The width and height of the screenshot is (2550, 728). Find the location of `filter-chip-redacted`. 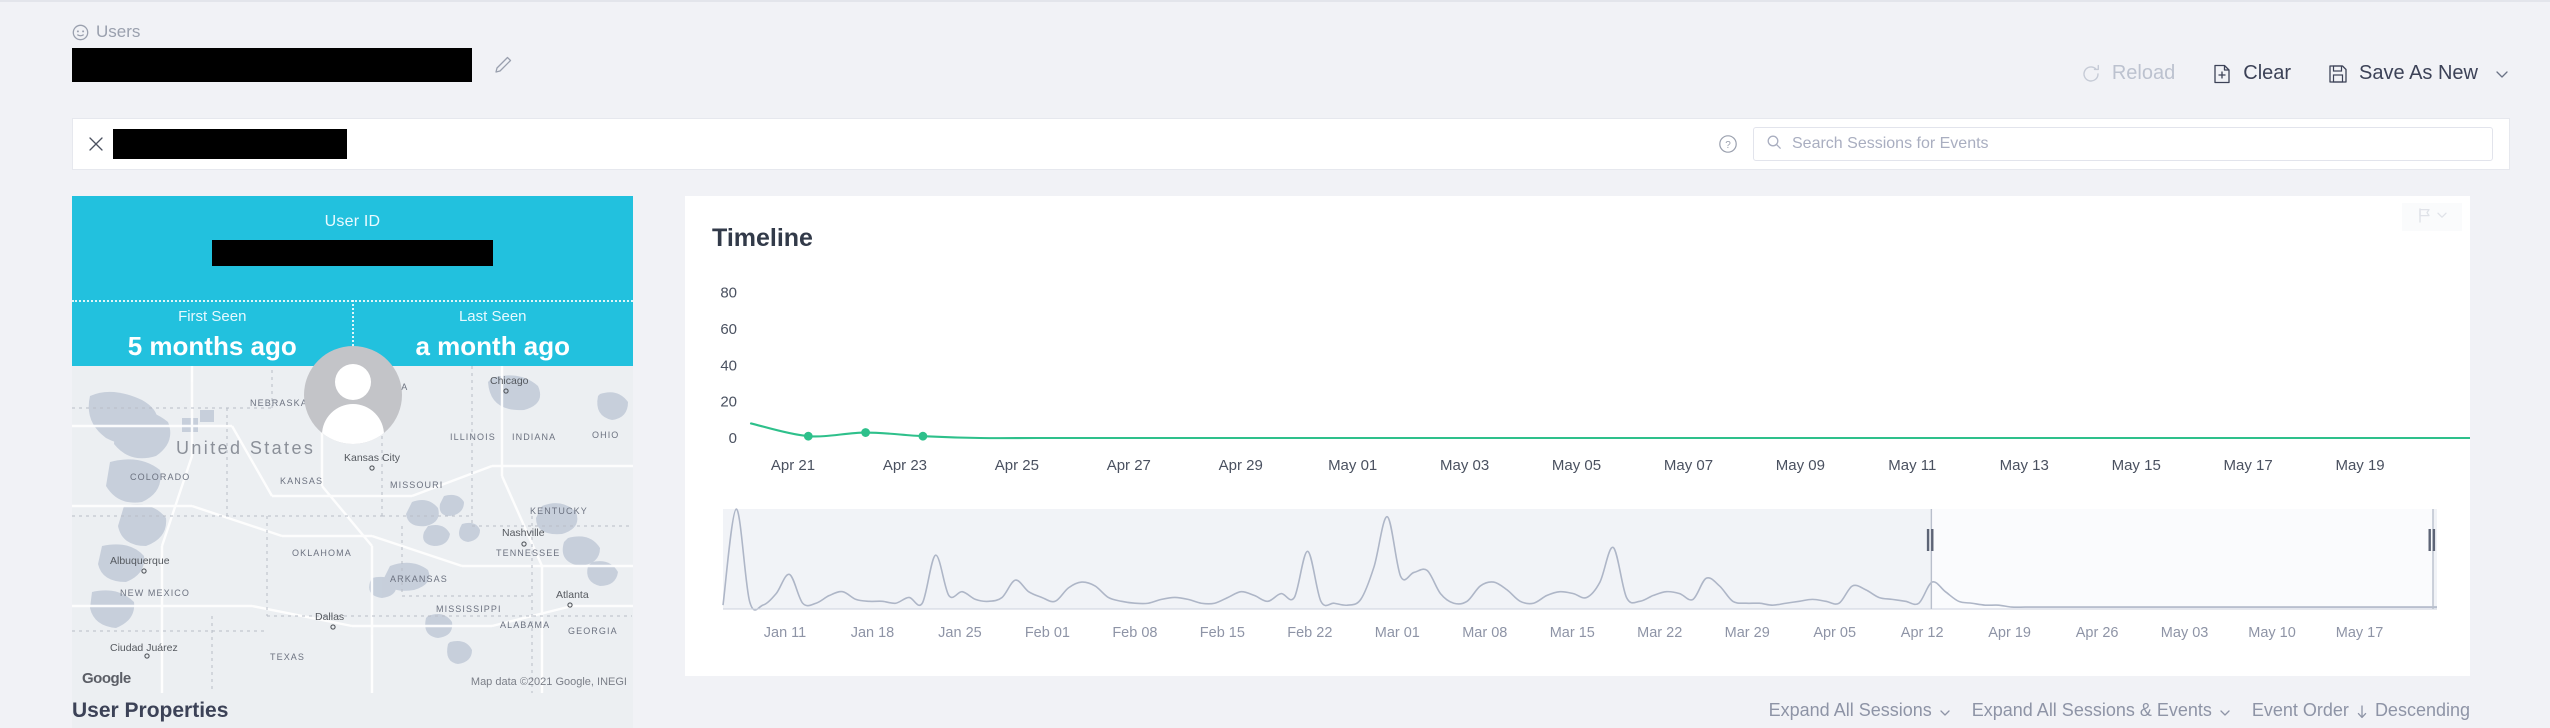

filter-chip-redacted is located at coordinates (230, 144).